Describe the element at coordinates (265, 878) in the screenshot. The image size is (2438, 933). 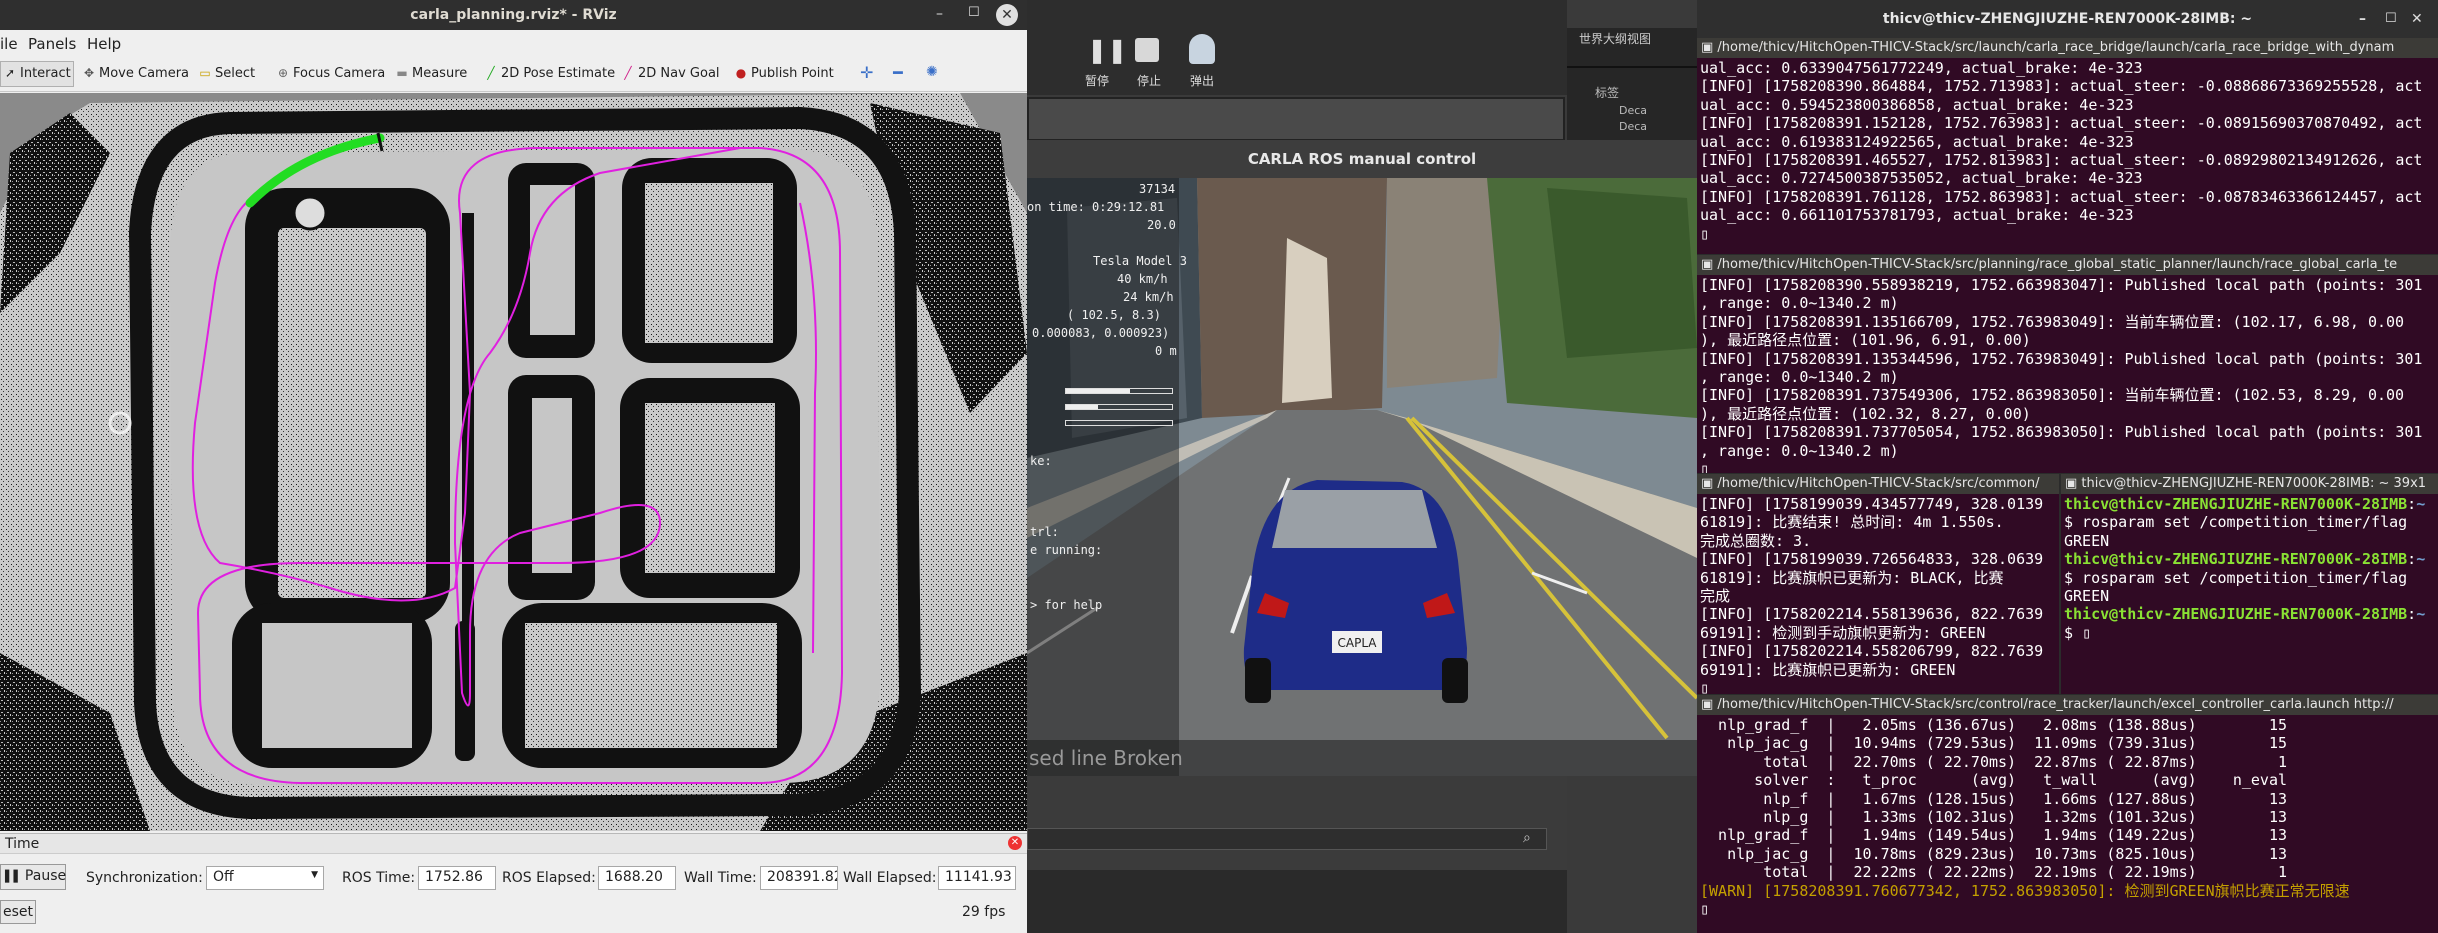
I see `sync-select: Off ▼` at that location.